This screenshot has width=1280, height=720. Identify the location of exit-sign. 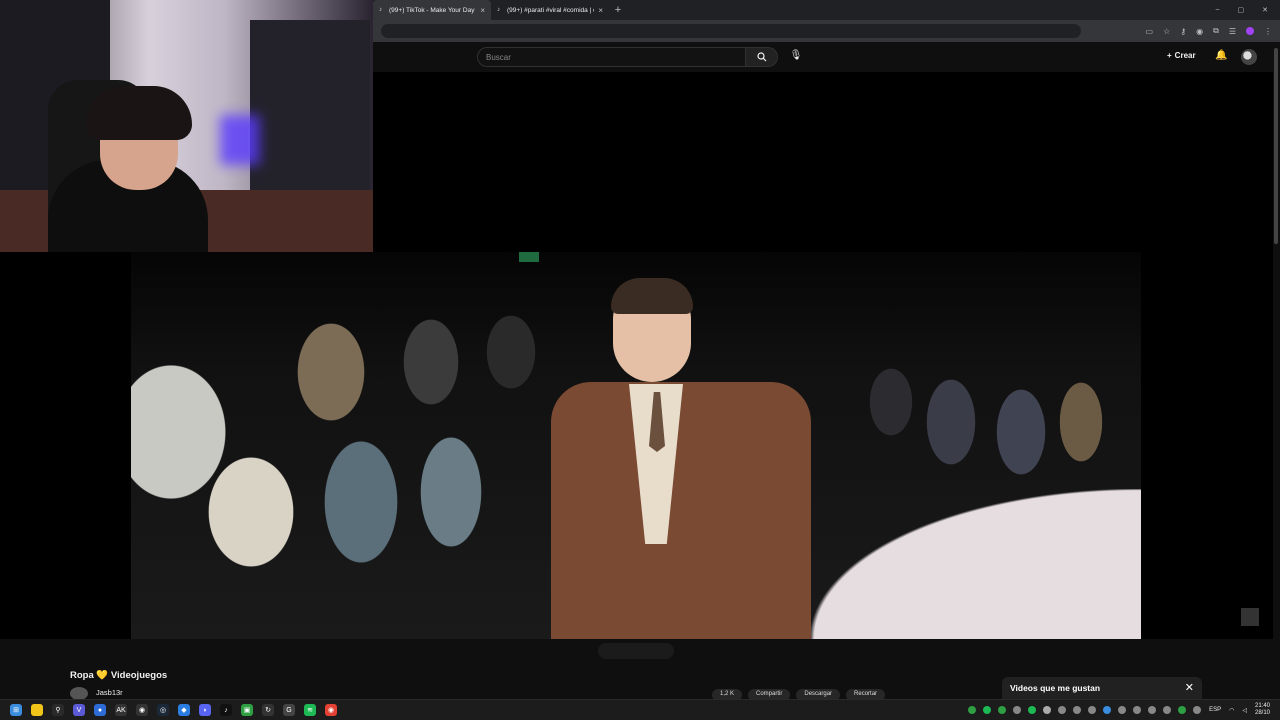
(529, 257).